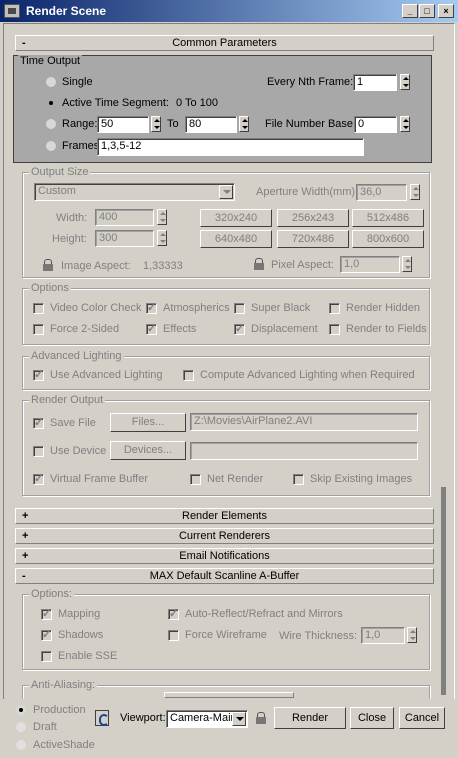  I want to click on wire-thickness-spinner, so click(412, 635).